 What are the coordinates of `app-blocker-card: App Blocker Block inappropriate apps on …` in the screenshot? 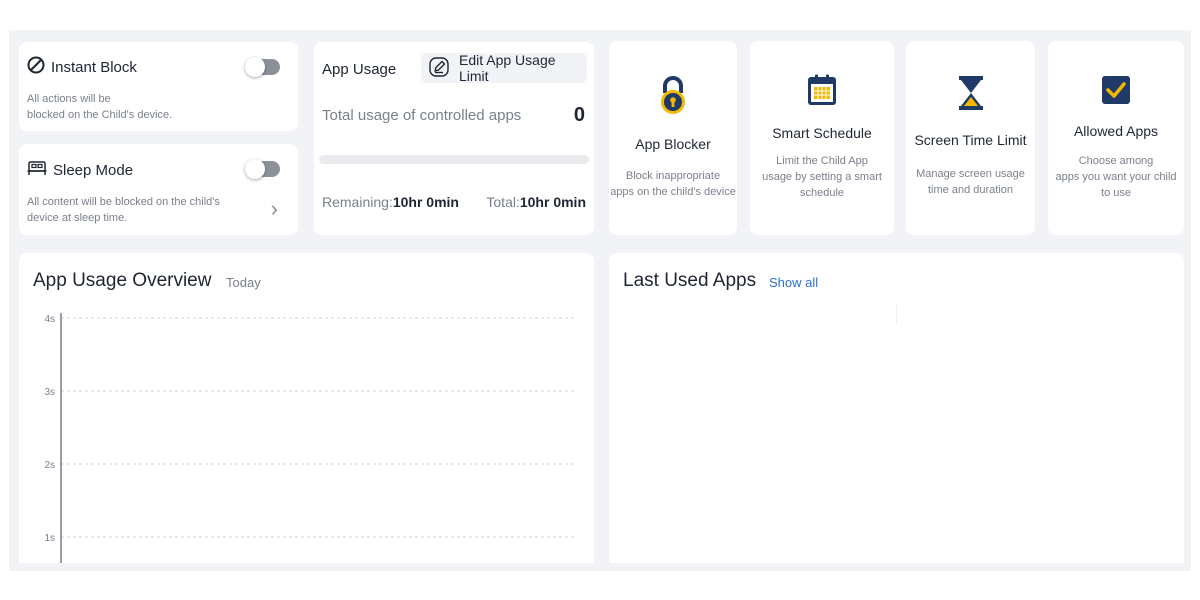 It's located at (673, 138).